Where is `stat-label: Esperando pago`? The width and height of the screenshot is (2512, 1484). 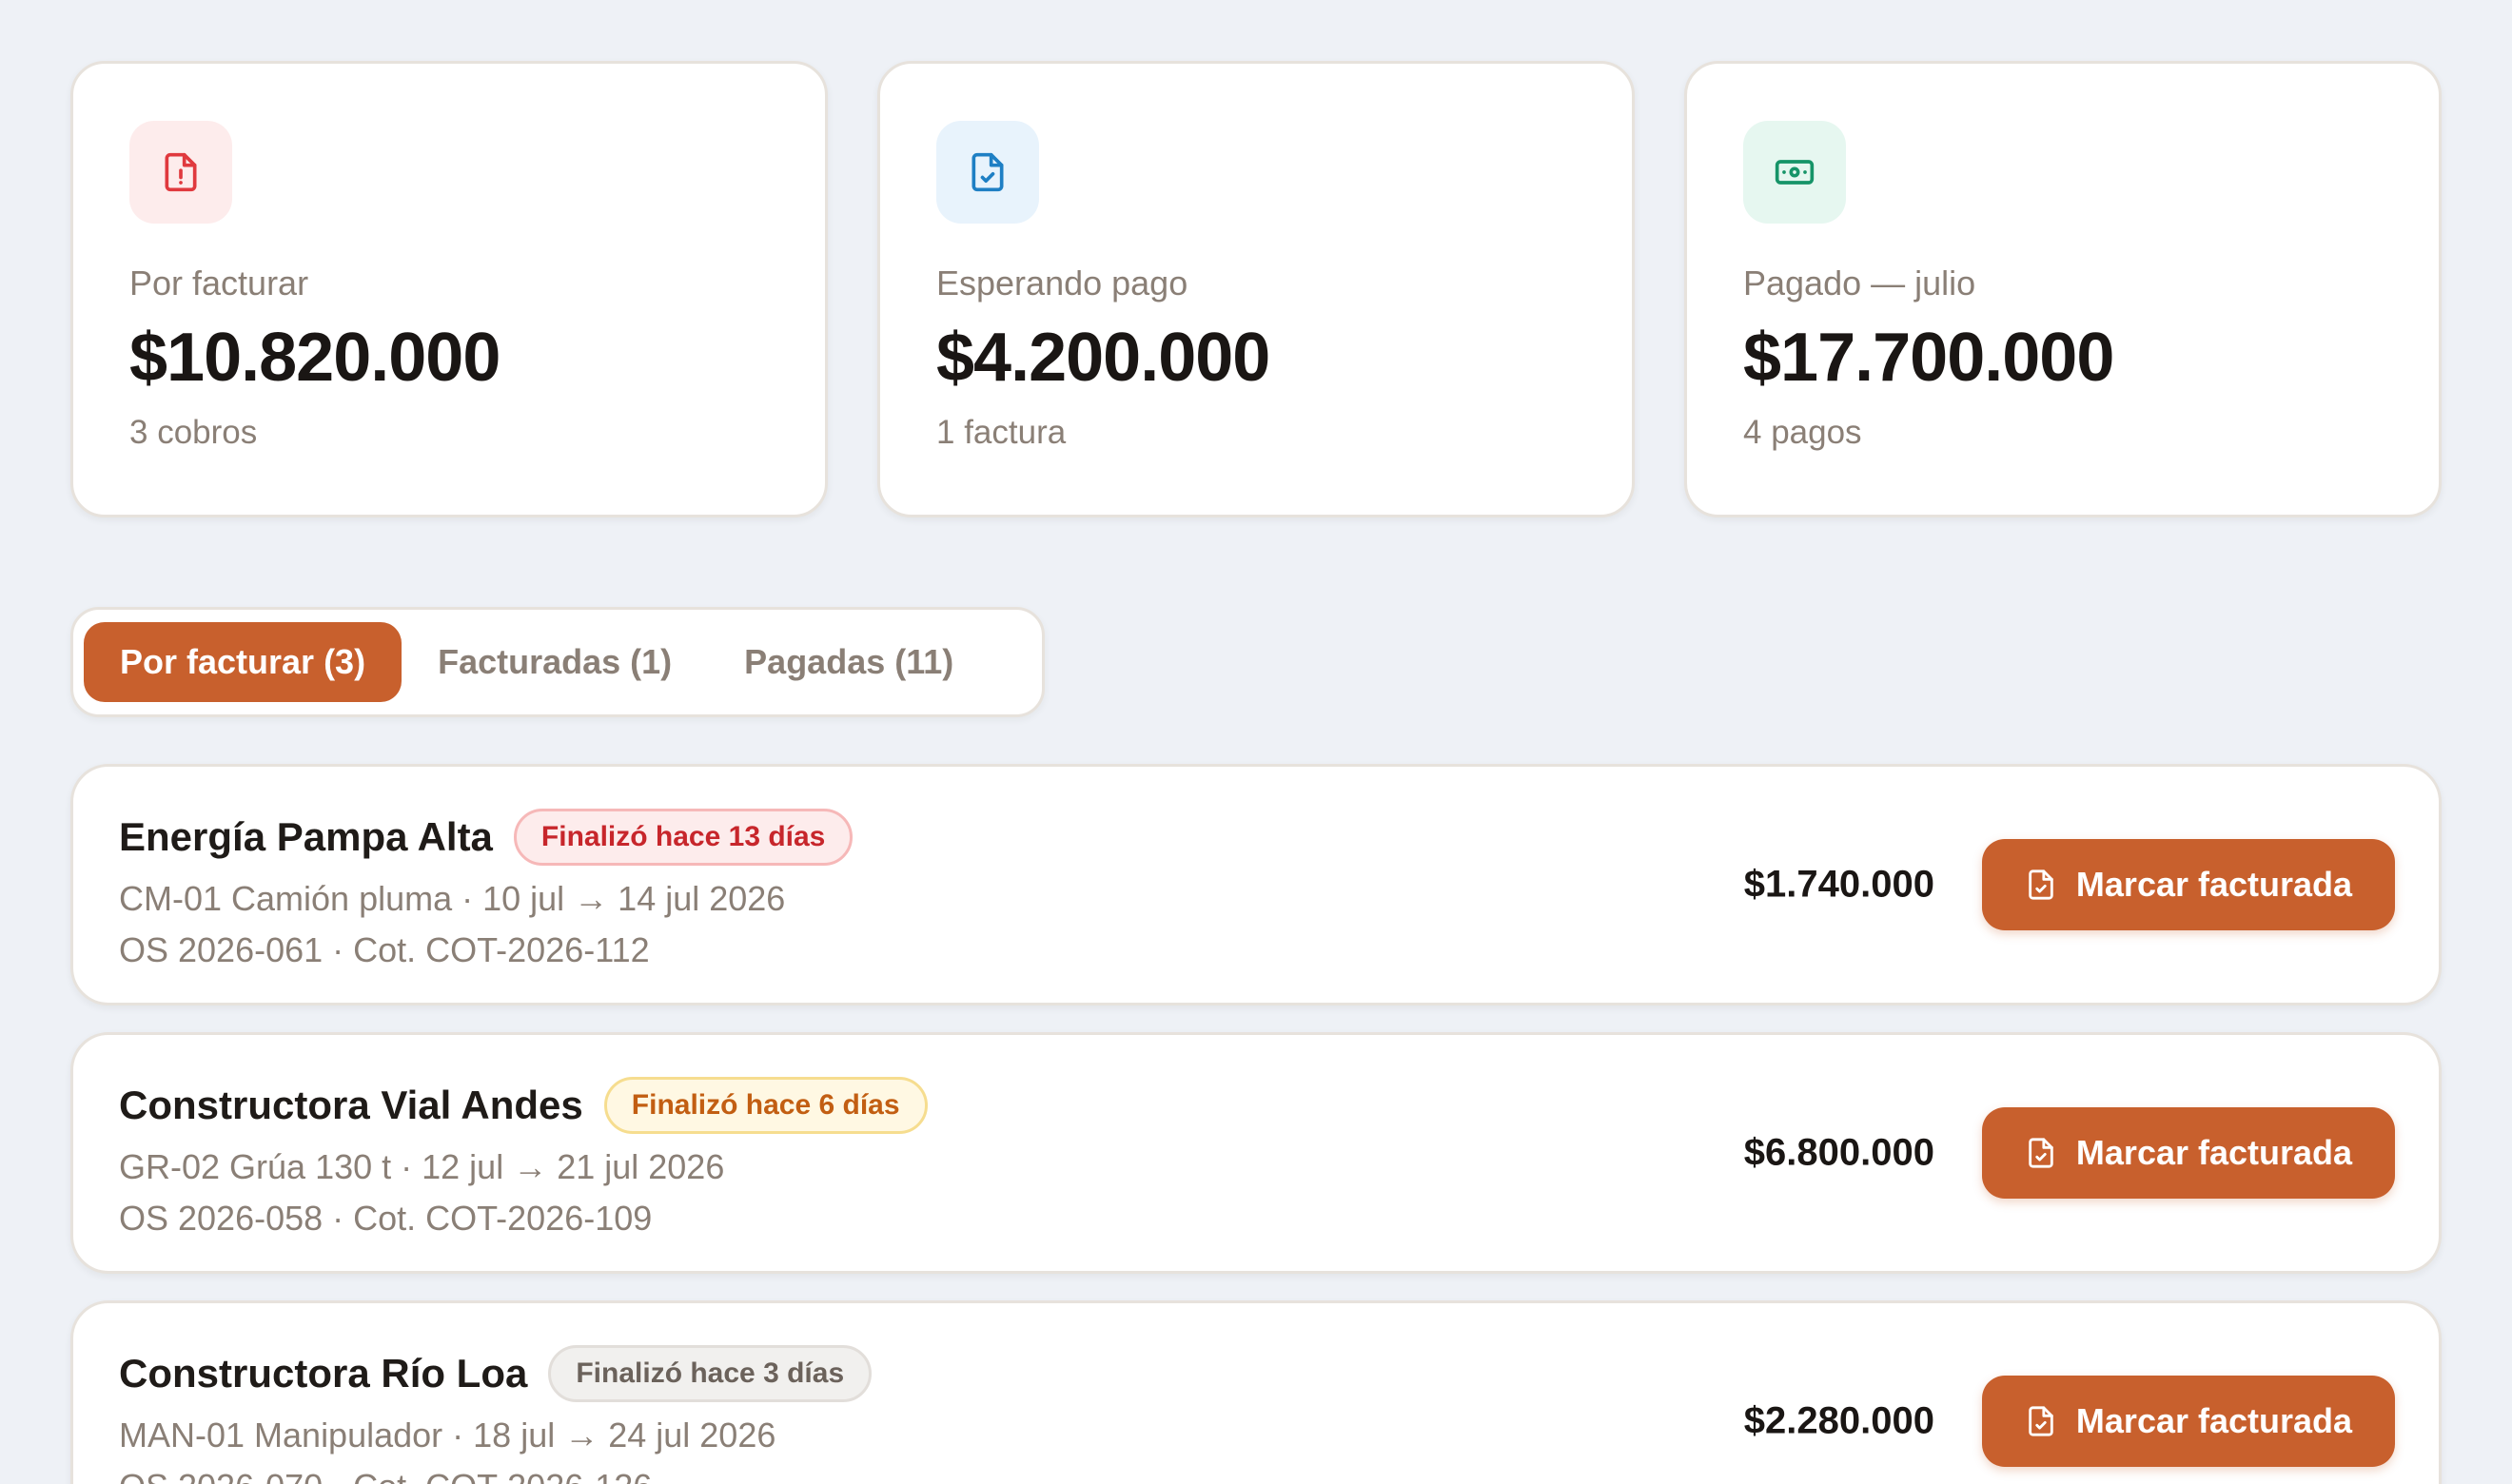
stat-label: Esperando pago is located at coordinates (1062, 283).